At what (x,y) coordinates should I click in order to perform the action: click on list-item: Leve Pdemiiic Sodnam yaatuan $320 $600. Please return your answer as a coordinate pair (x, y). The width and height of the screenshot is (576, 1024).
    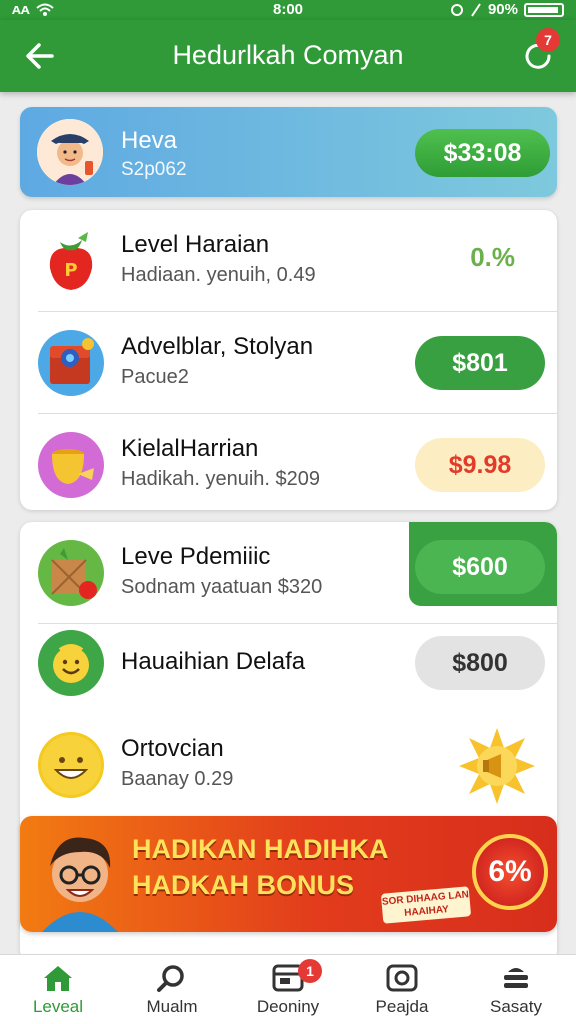
    Looking at the image, I should click on (288, 573).